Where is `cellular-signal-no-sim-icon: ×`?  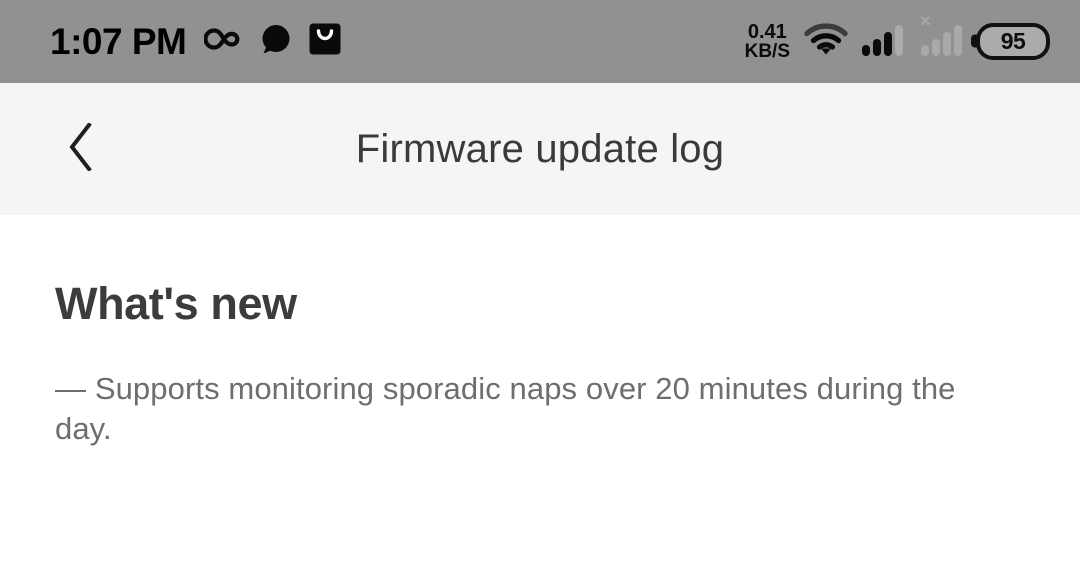 cellular-signal-no-sim-icon: × is located at coordinates (941, 34).